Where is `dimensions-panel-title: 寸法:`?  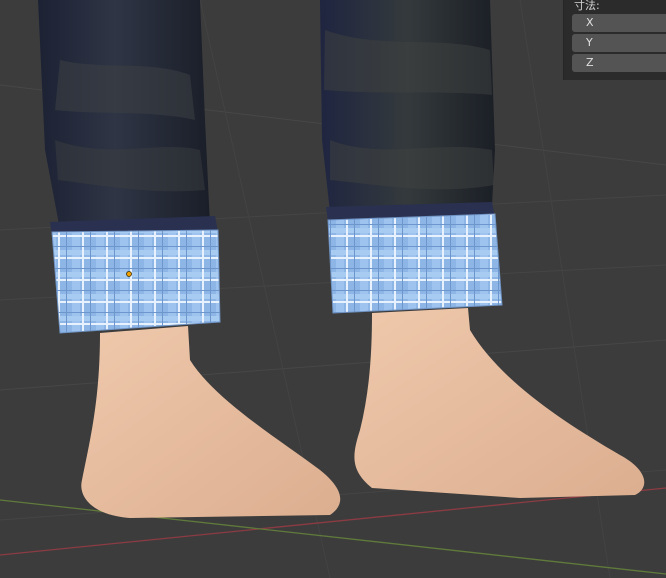
dimensions-panel-title: 寸法: is located at coordinates (587, 6).